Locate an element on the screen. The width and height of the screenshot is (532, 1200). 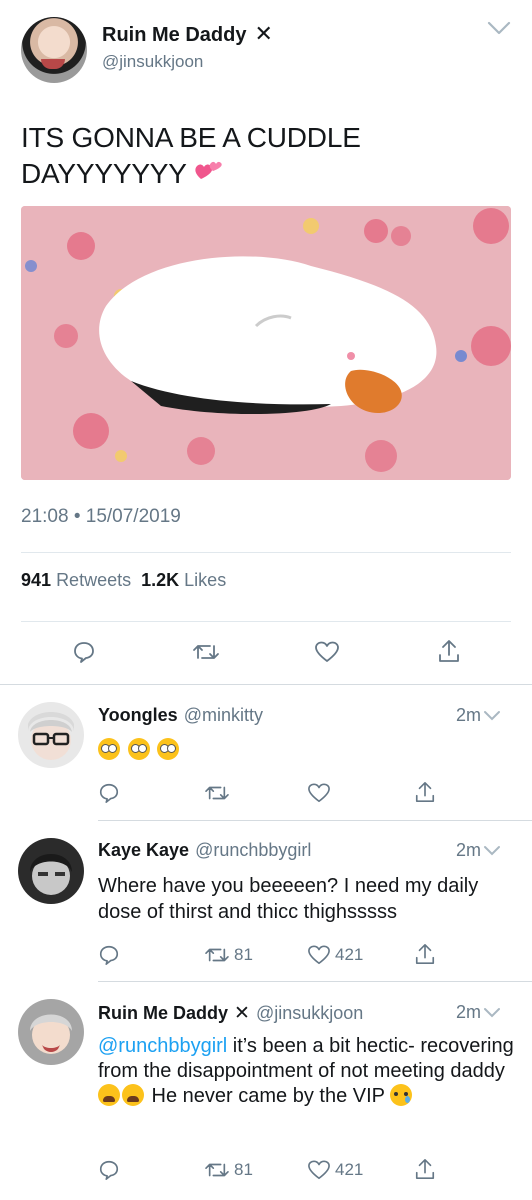
reply-tweet: Yoongles @minkitty 2m is located at coordinates (266, 752).